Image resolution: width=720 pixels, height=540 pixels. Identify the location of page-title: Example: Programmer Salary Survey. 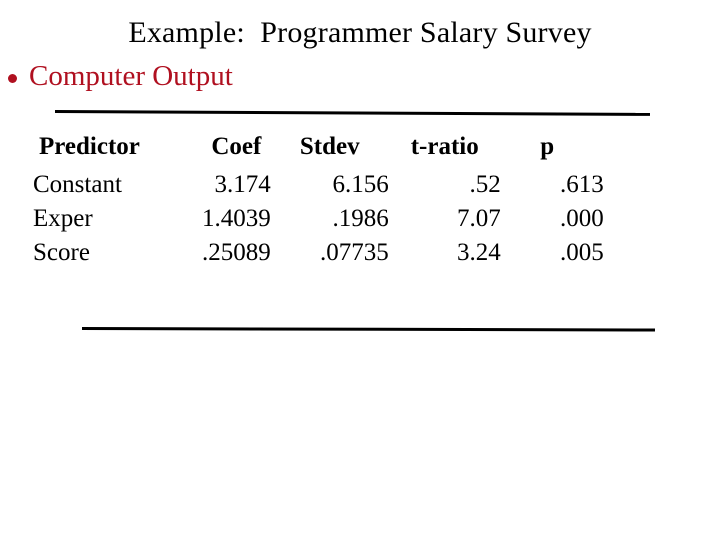
(360, 32).